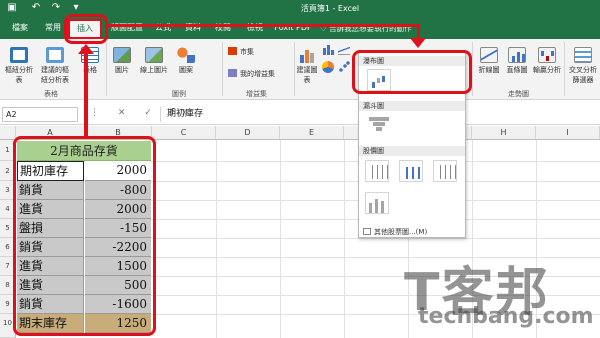  Describe the element at coordinates (583, 75) in the screenshot. I see `slicer-label: 交叉分析篩選器` at that location.